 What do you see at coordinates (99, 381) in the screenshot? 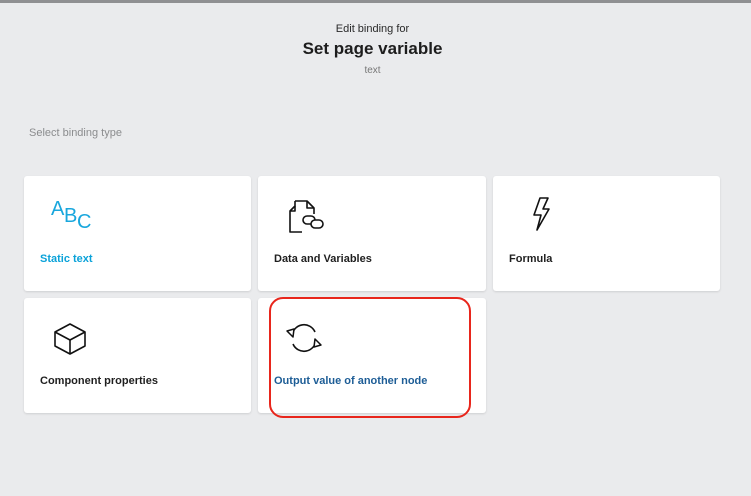
I see `card-label: Component properties` at bounding box center [99, 381].